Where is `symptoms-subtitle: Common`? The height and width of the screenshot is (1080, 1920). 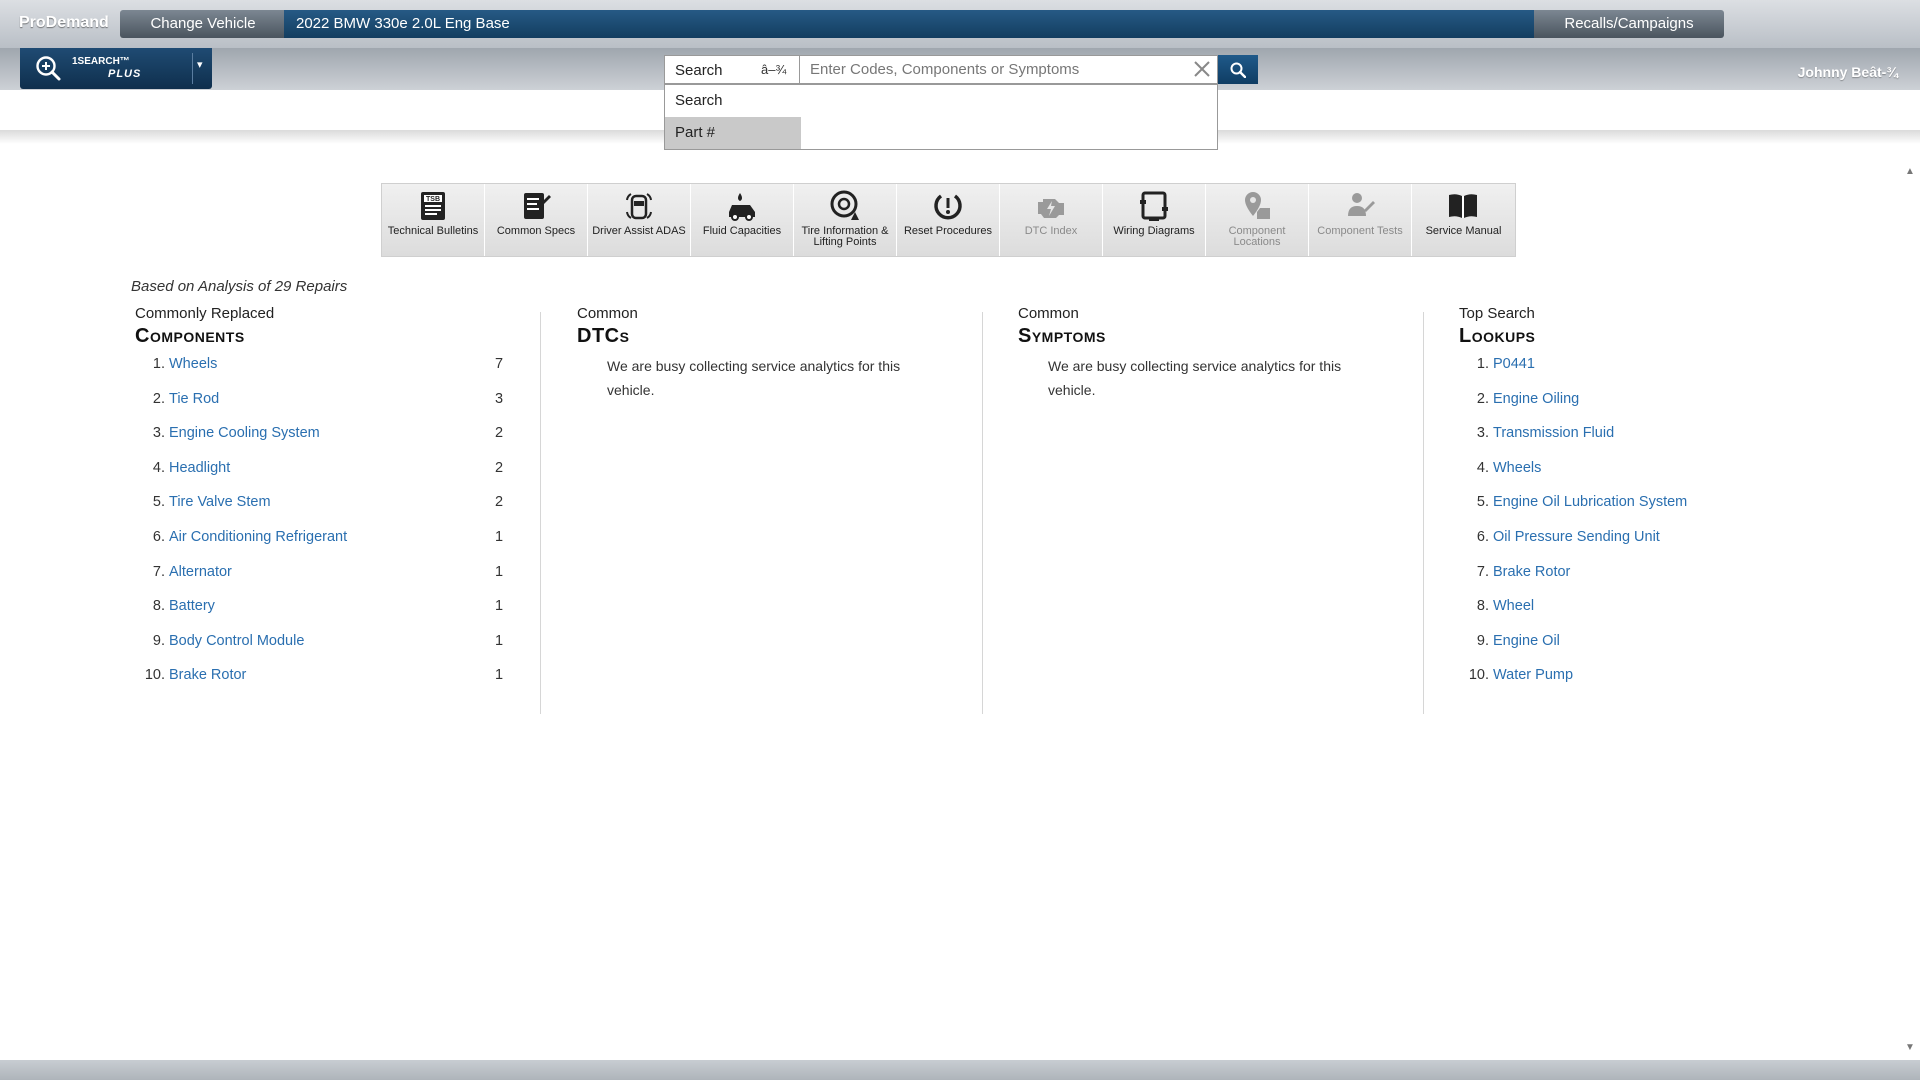 symptoms-subtitle: Common is located at coordinates (1048, 313).